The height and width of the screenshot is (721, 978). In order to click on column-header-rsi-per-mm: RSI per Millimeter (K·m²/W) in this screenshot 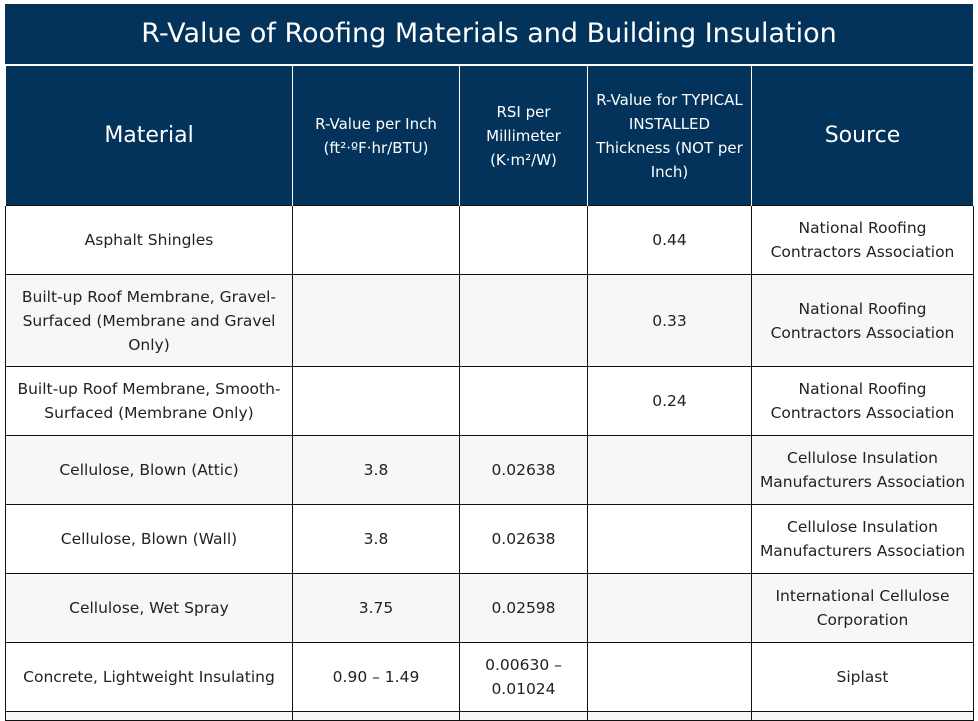, I will do `click(523, 136)`.